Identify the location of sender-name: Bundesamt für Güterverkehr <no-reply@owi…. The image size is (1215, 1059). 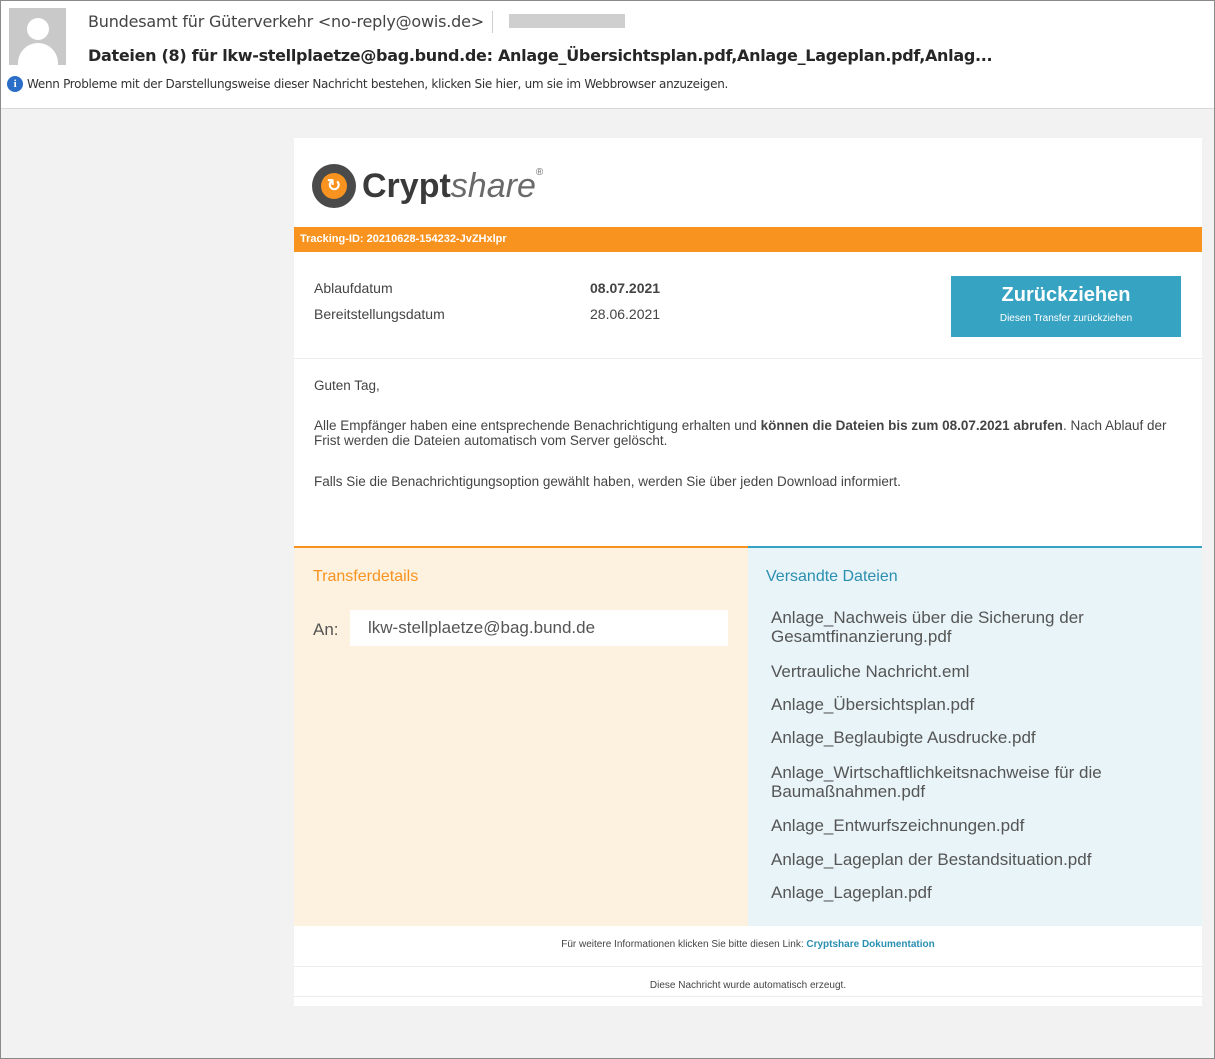
(286, 21).